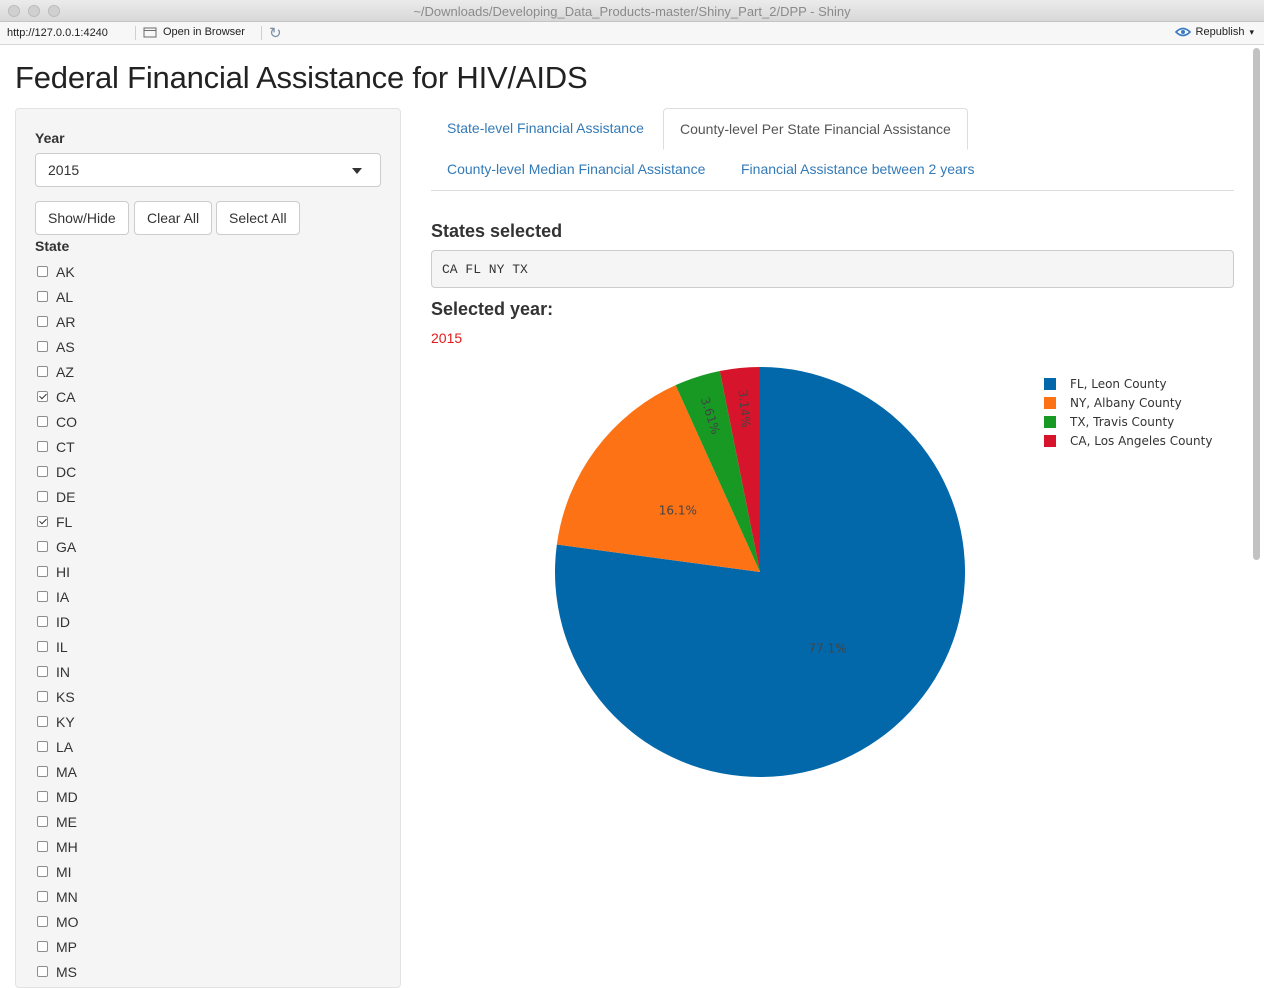  I want to click on scrollbar-thumb, so click(1256, 304).